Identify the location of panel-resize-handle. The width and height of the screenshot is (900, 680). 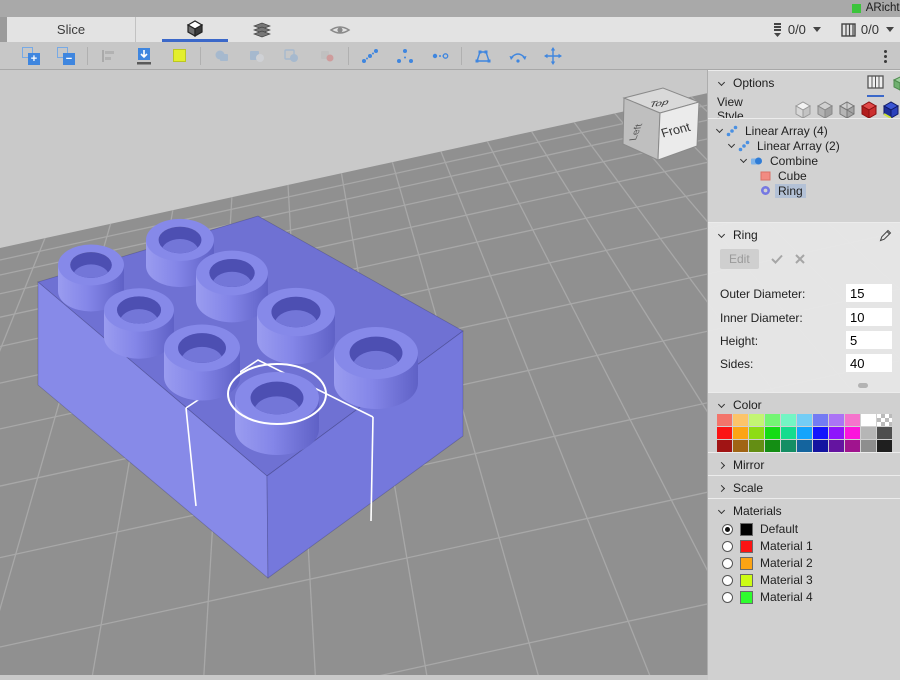
(863, 385).